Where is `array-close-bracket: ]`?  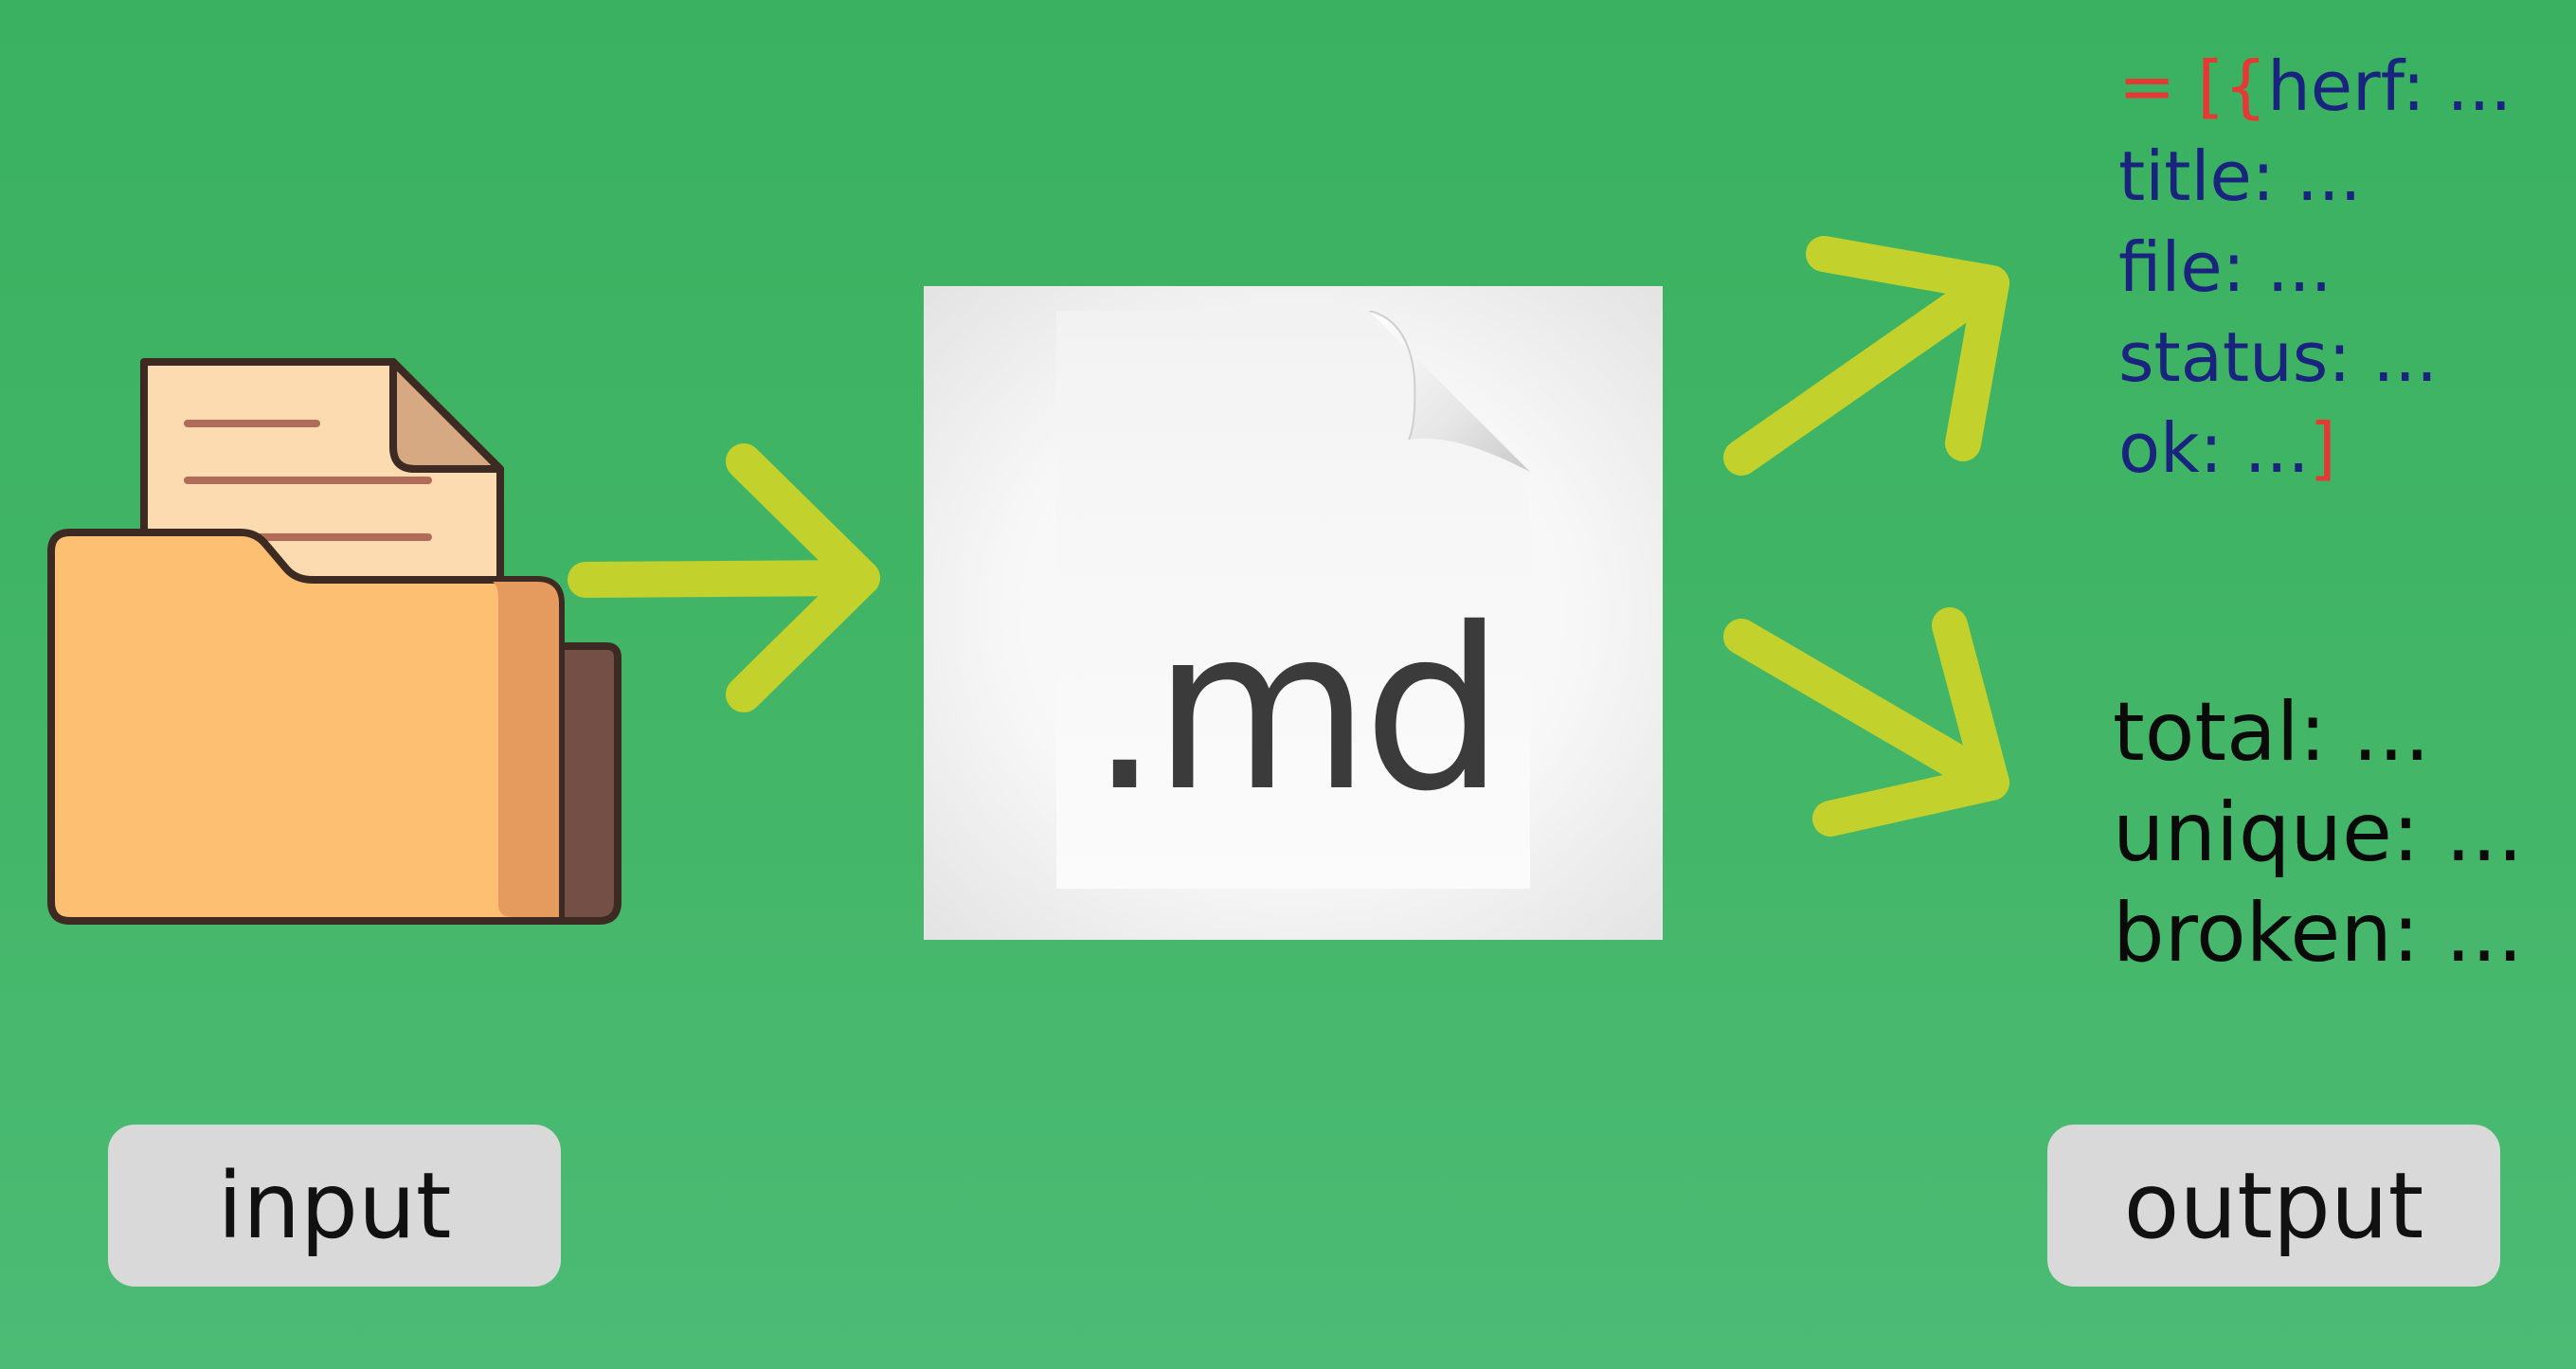
array-close-bracket: ] is located at coordinates (2322, 448).